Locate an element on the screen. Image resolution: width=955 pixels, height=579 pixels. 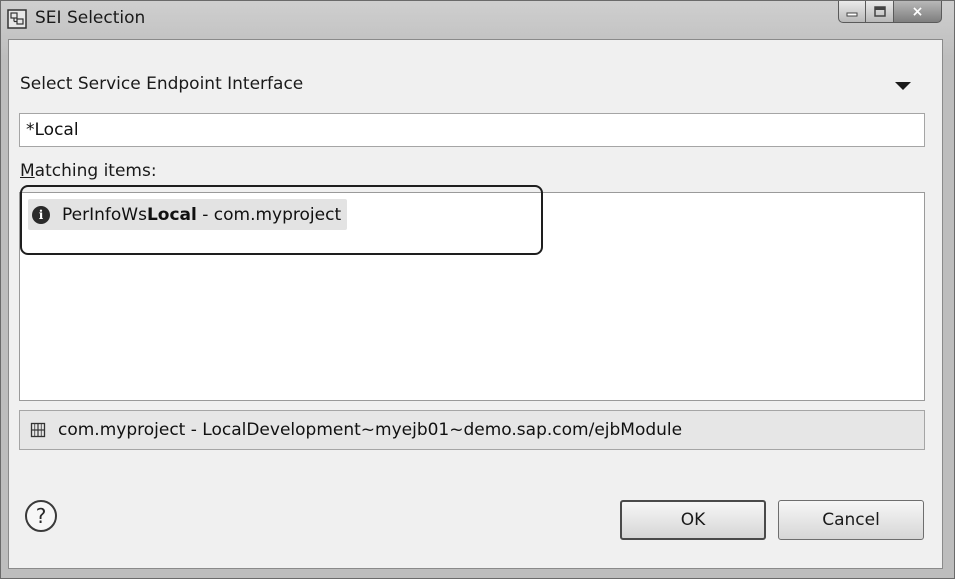
matching-items-label: Matching items: is located at coordinates (88, 171).